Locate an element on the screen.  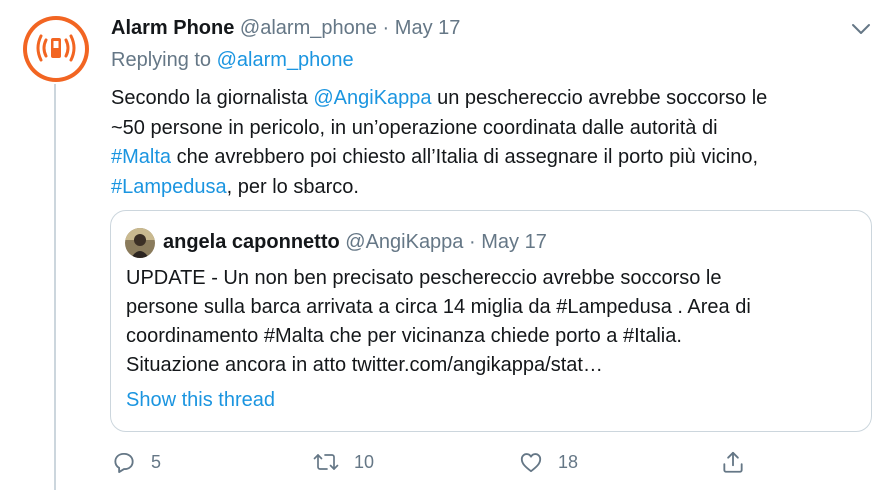
thread-line is located at coordinates (55, 287).